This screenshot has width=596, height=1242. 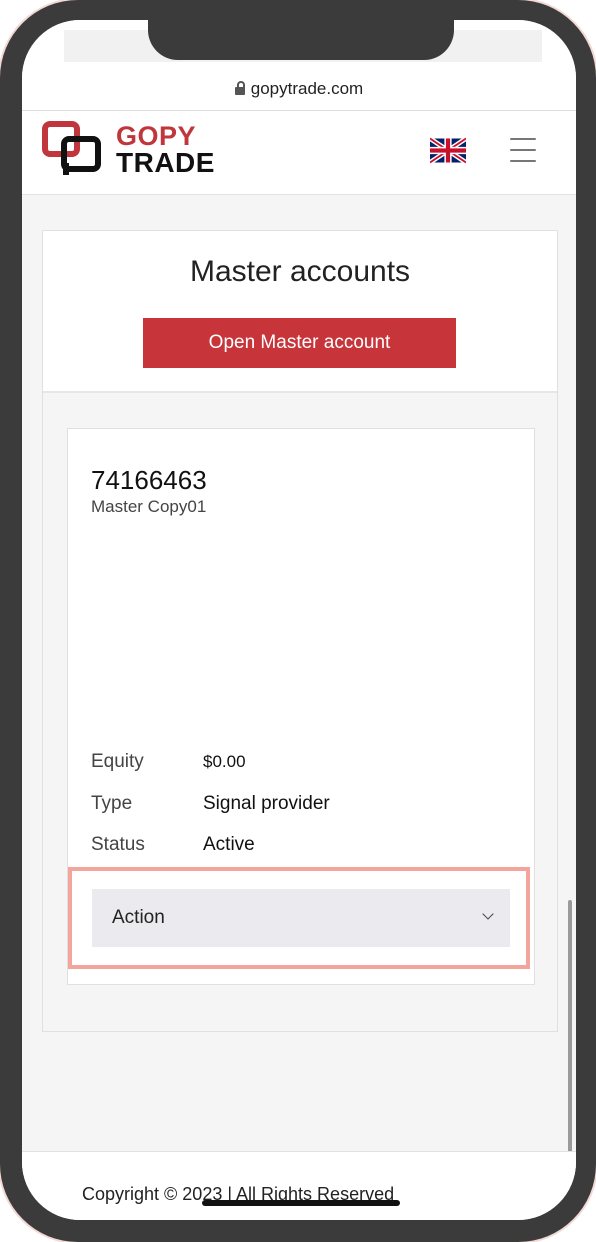 What do you see at coordinates (173, 845) in the screenshot?
I see `status-row: Status Active` at bounding box center [173, 845].